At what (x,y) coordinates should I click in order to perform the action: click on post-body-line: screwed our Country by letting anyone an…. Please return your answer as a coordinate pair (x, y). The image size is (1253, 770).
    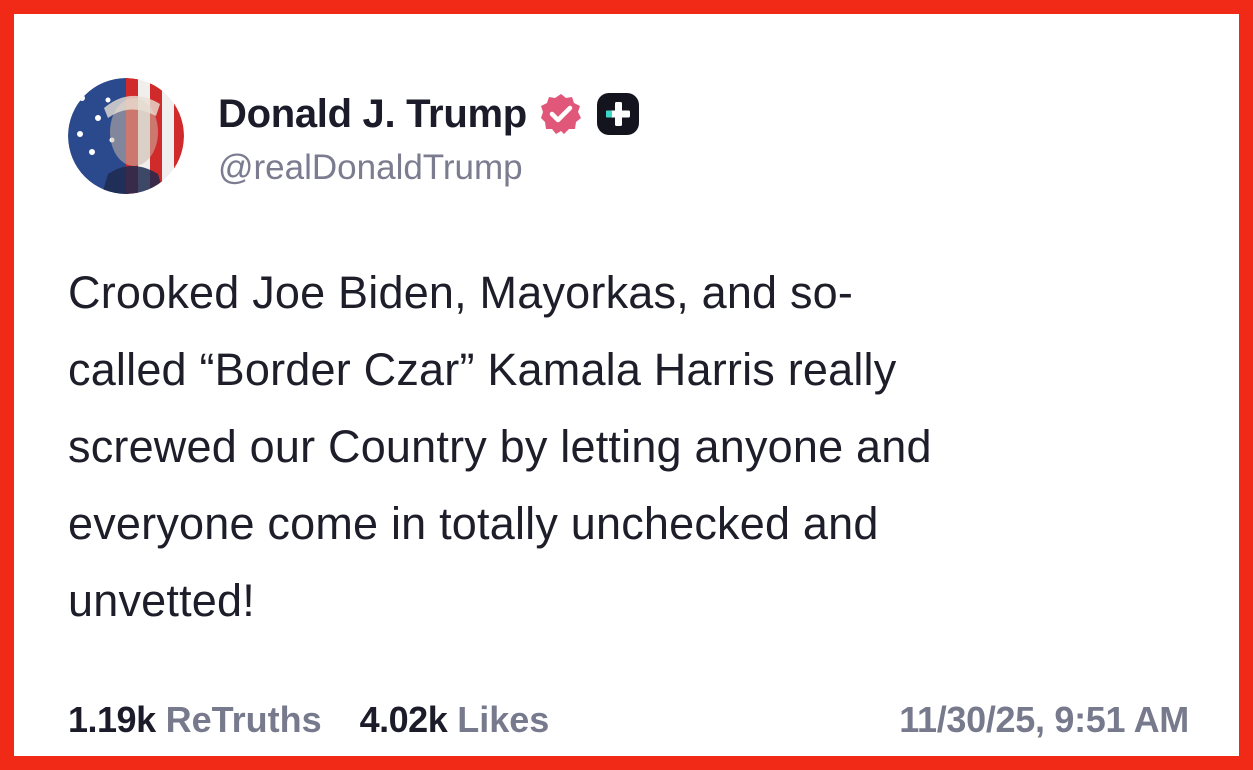
    Looking at the image, I should click on (500, 446).